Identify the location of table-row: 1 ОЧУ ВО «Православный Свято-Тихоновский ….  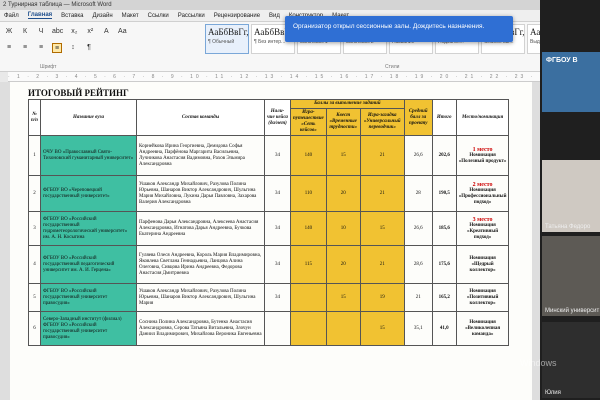
(269, 155).